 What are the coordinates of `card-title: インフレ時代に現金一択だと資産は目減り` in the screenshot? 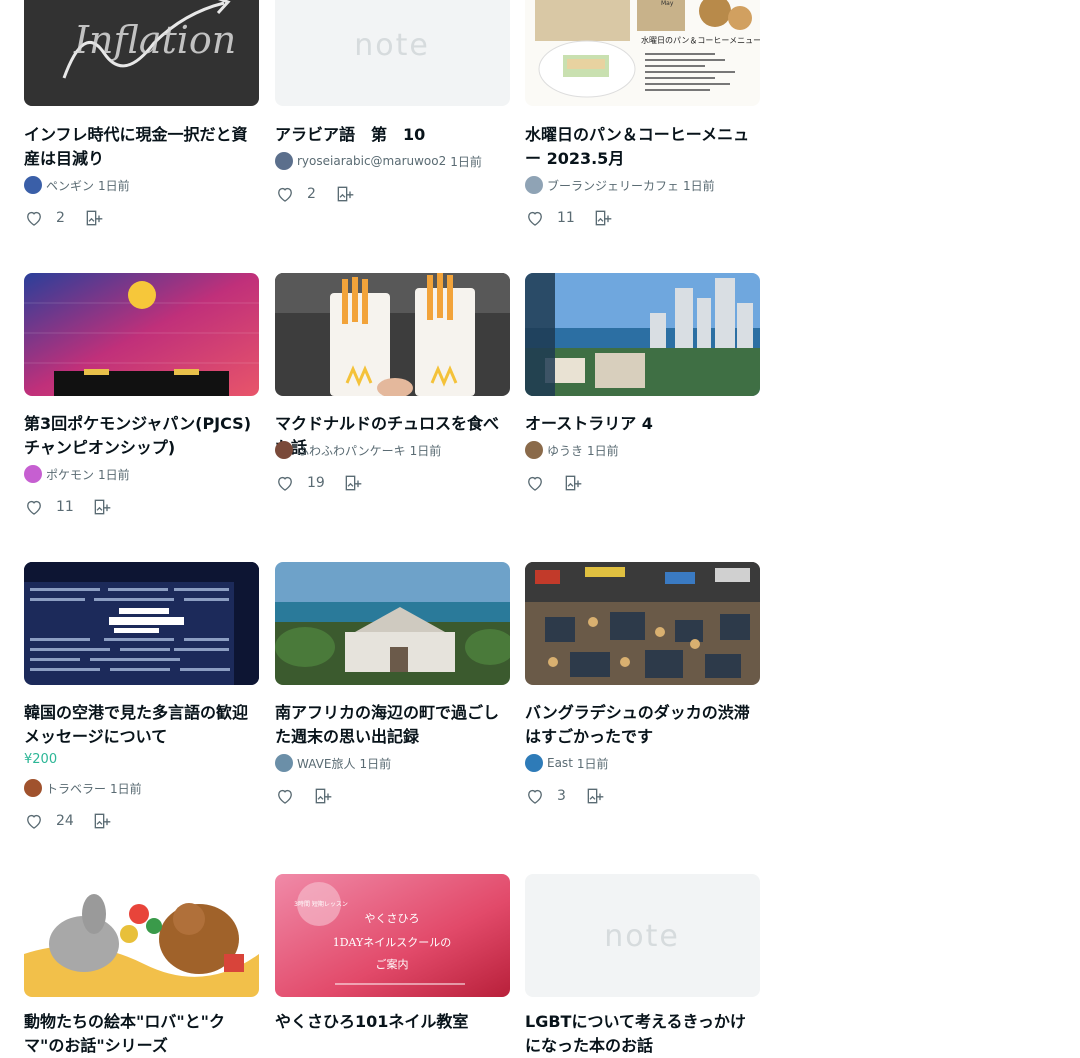 It's located at (141, 147).